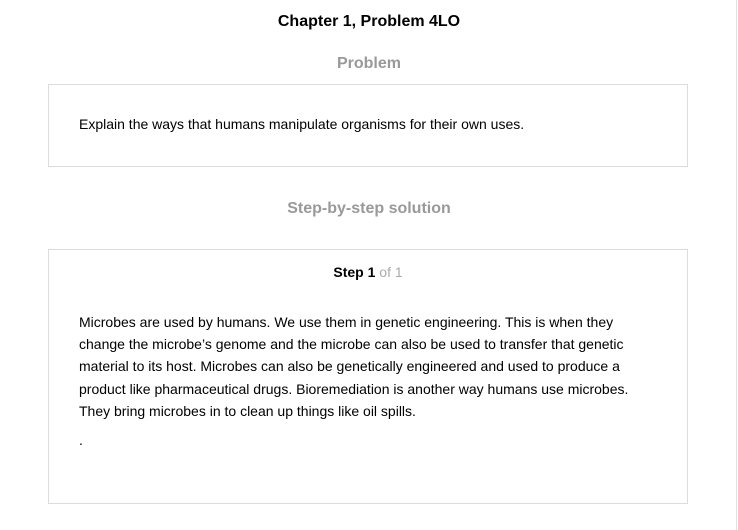 This screenshot has width=738, height=530. I want to click on step-of-total: of 1, so click(391, 272).